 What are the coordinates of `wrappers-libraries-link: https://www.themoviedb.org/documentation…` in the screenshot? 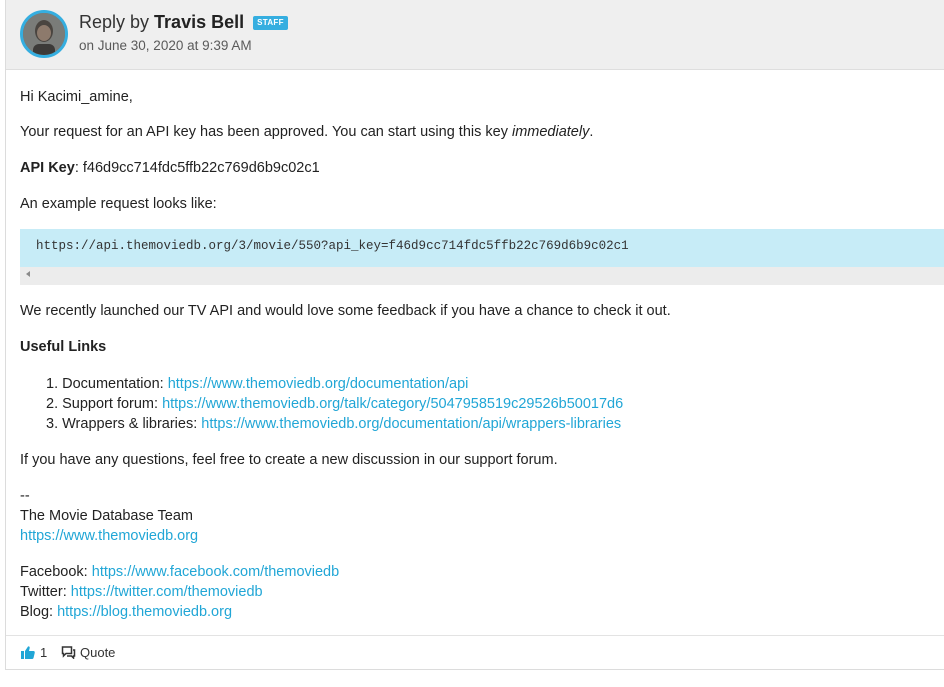 It's located at (411, 424).